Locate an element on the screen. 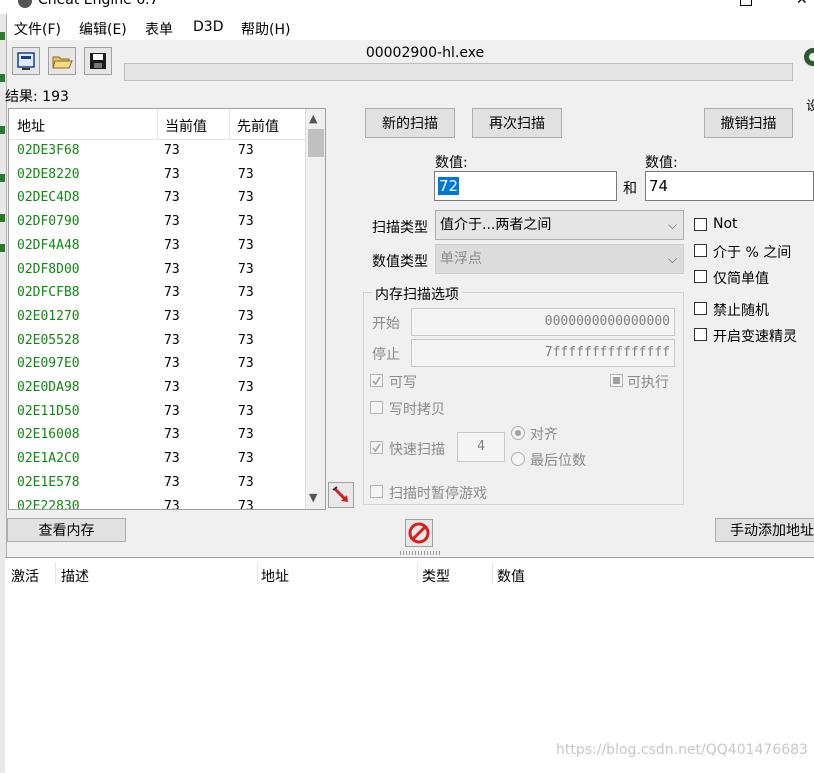  column-previous: 先前值 is located at coordinates (258, 126).